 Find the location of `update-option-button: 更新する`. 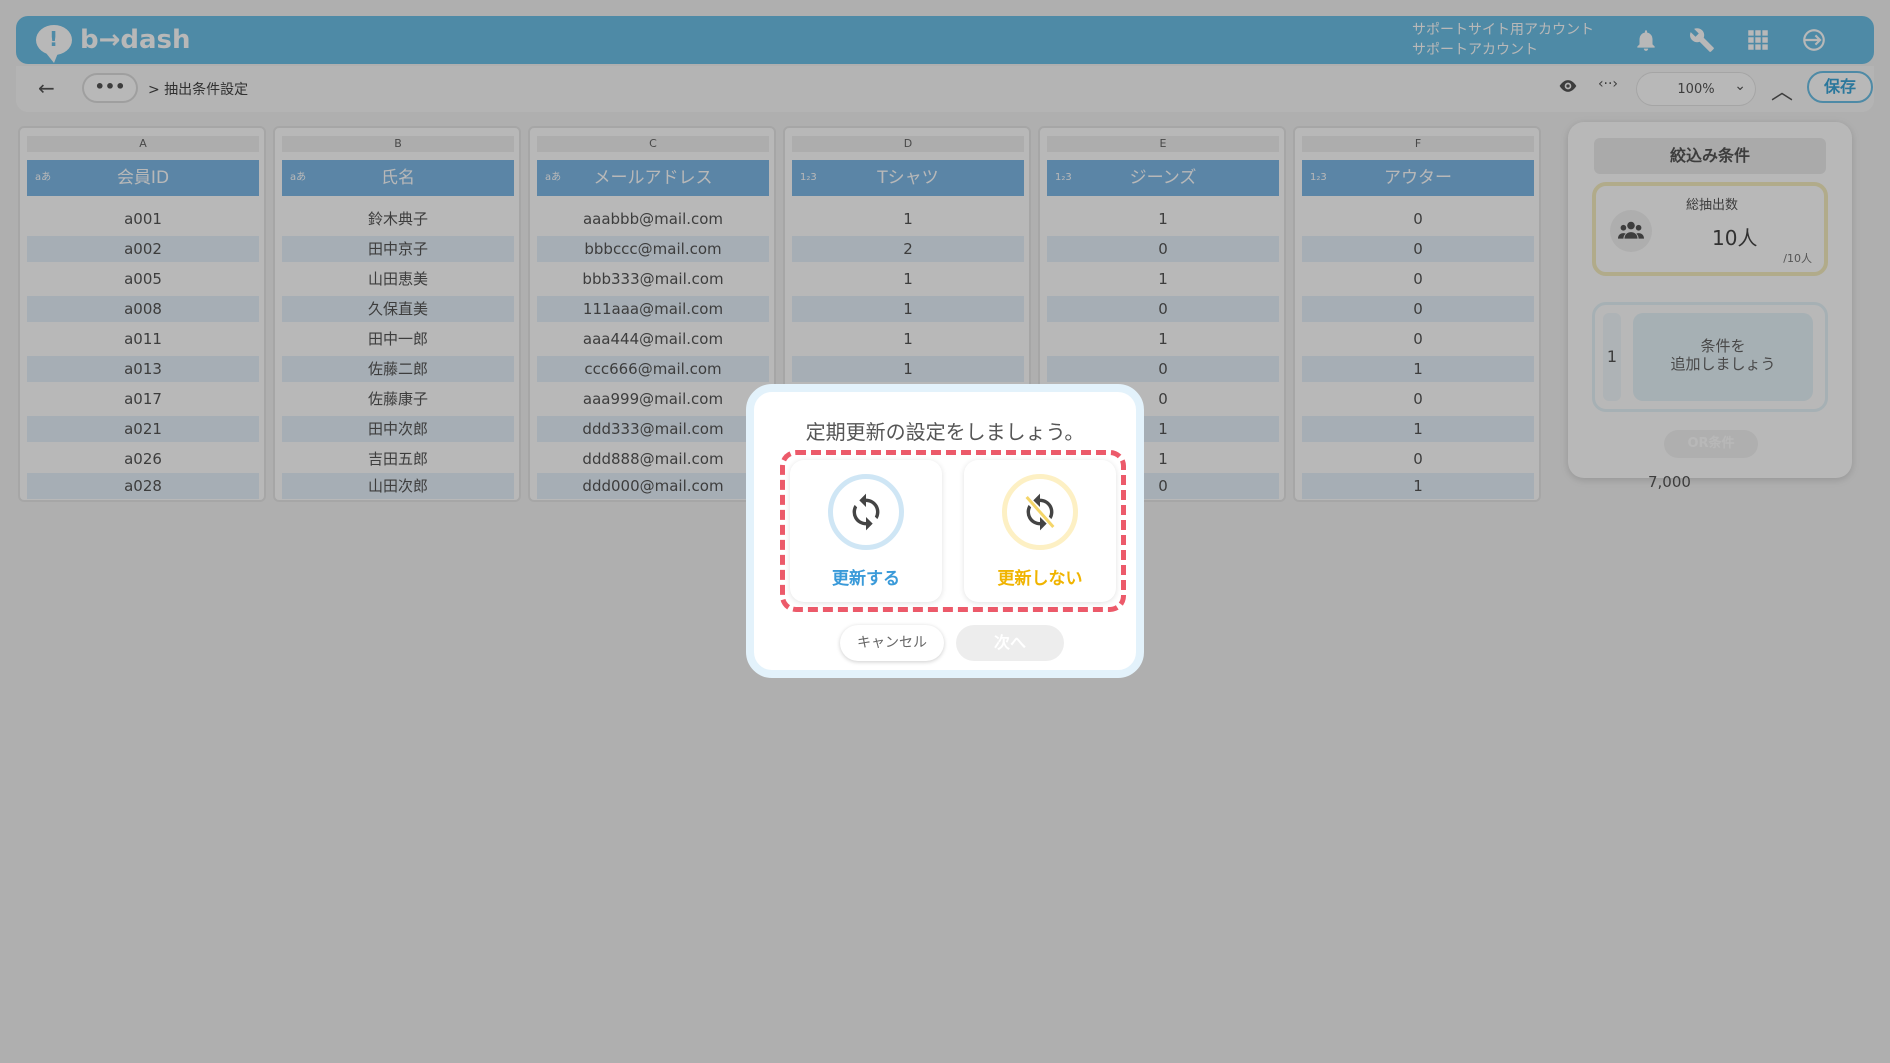

update-option-button: 更新する is located at coordinates (866, 531).